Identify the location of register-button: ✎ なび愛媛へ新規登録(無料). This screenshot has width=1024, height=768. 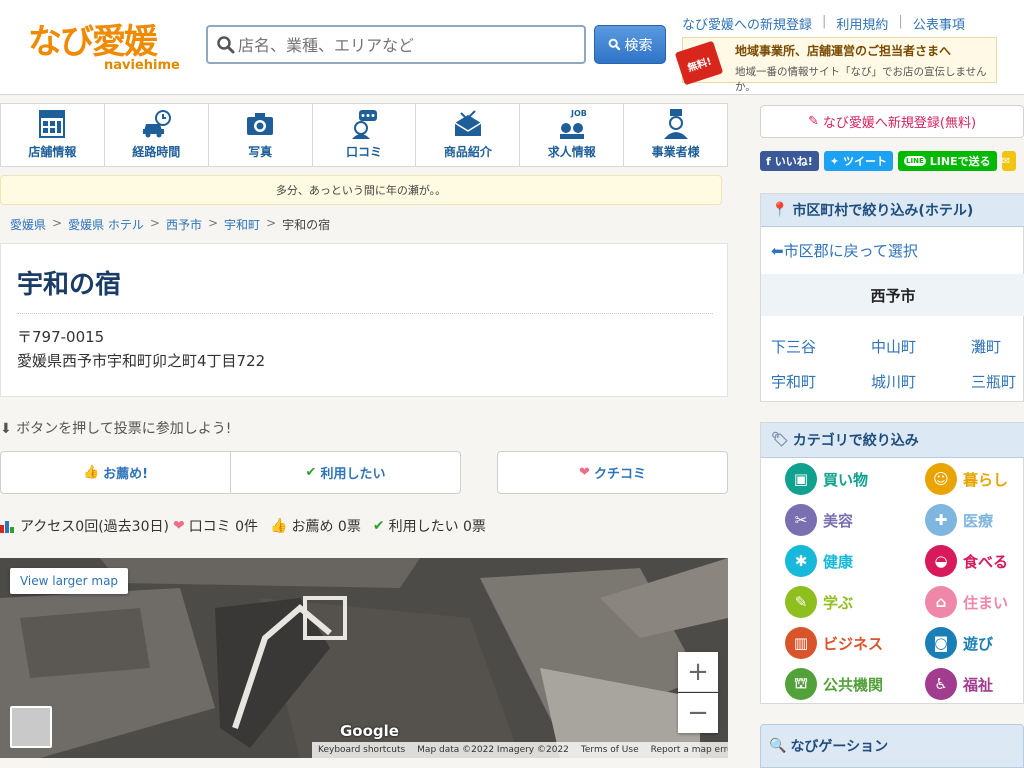
(892, 121).